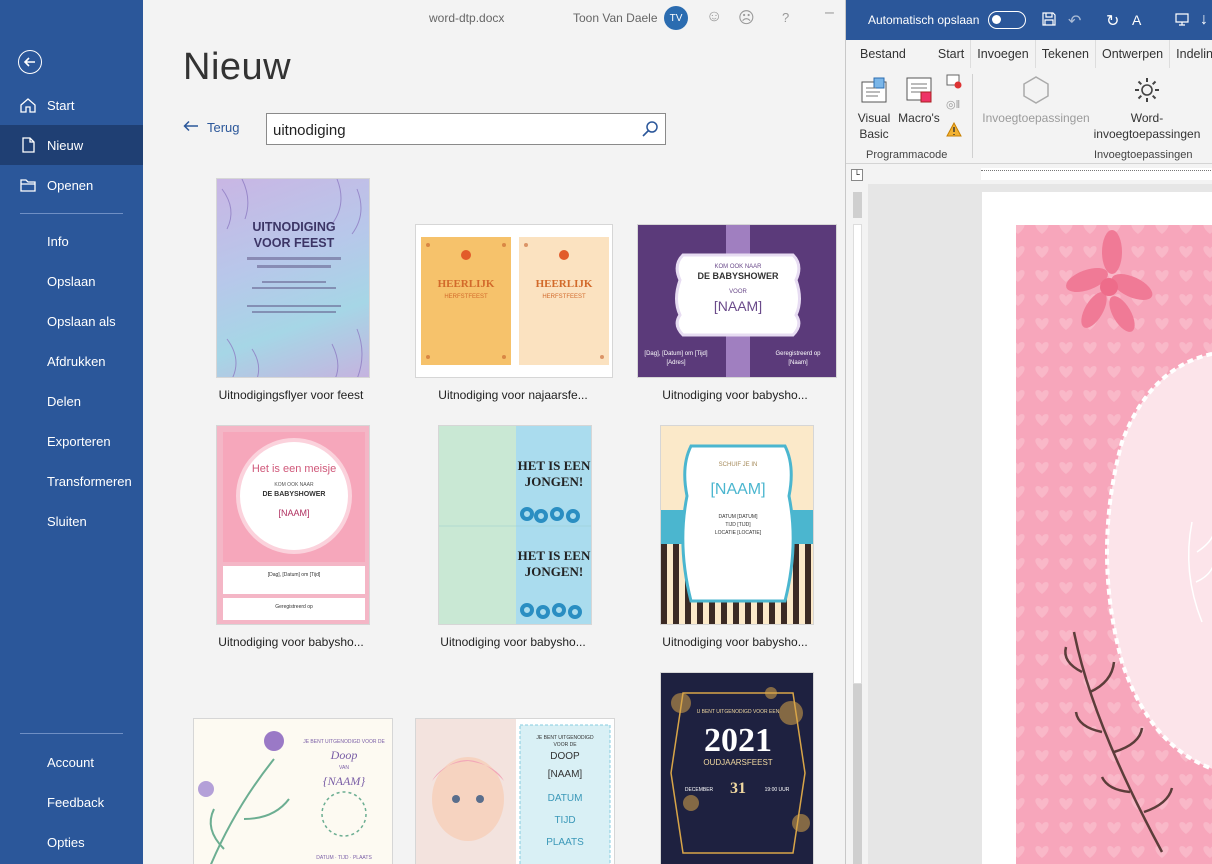 The width and height of the screenshot is (1212, 864). I want to click on document-name: word-dtp.docx, so click(467, 18).